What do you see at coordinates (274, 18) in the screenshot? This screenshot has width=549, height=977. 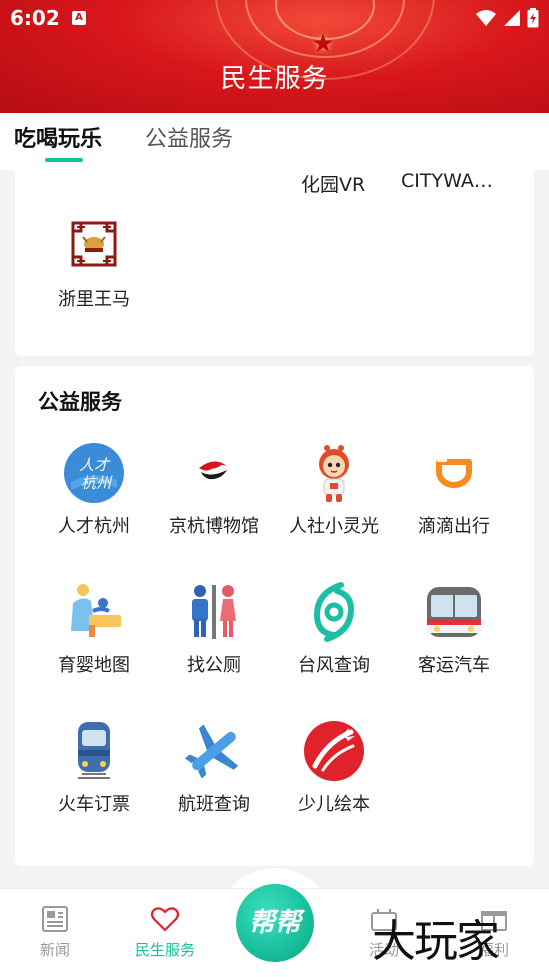 I see `status-bar: 6:02 A` at bounding box center [274, 18].